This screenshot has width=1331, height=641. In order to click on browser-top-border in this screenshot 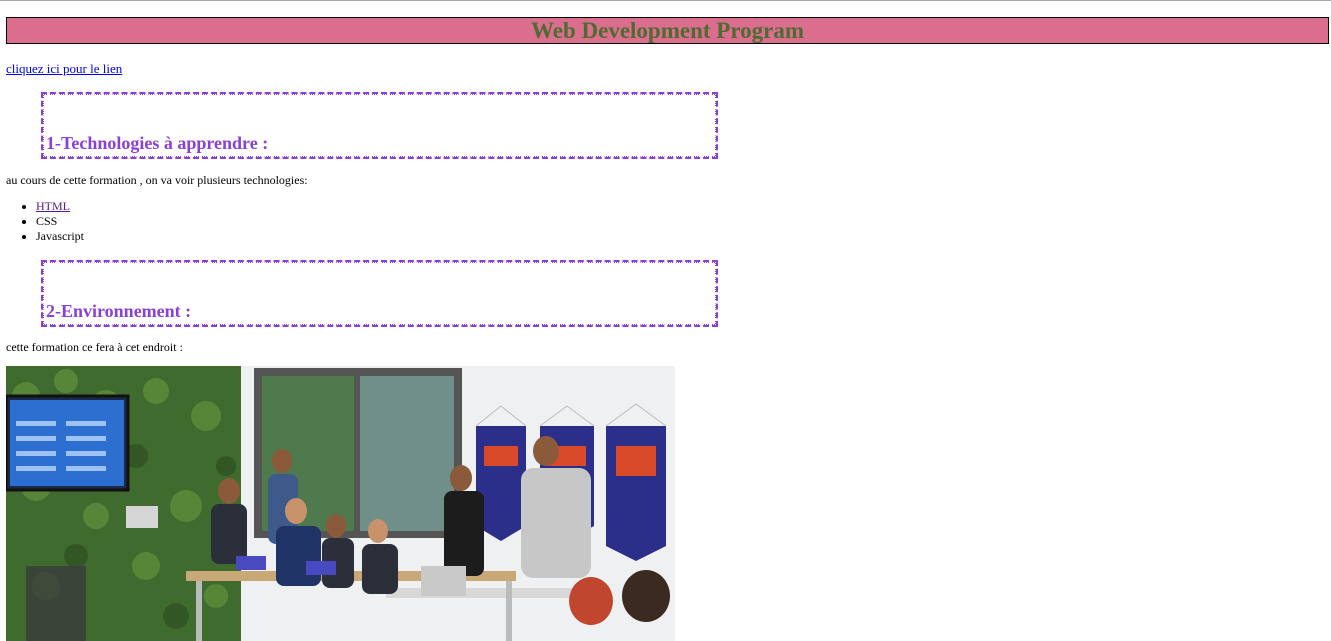, I will do `click(665, 0)`.